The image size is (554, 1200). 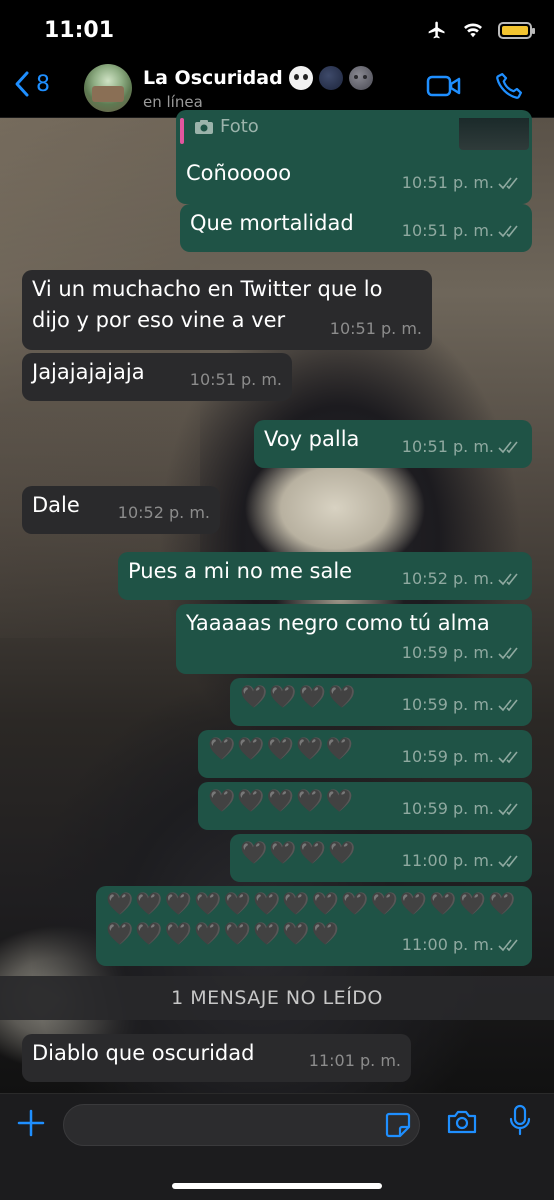 What do you see at coordinates (31, 1123) in the screenshot?
I see `plus-icon` at bounding box center [31, 1123].